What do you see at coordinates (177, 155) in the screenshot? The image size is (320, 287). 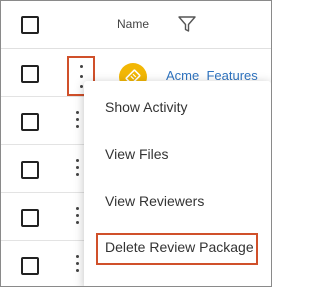 I see `menu-item-view-files: View Files` at bounding box center [177, 155].